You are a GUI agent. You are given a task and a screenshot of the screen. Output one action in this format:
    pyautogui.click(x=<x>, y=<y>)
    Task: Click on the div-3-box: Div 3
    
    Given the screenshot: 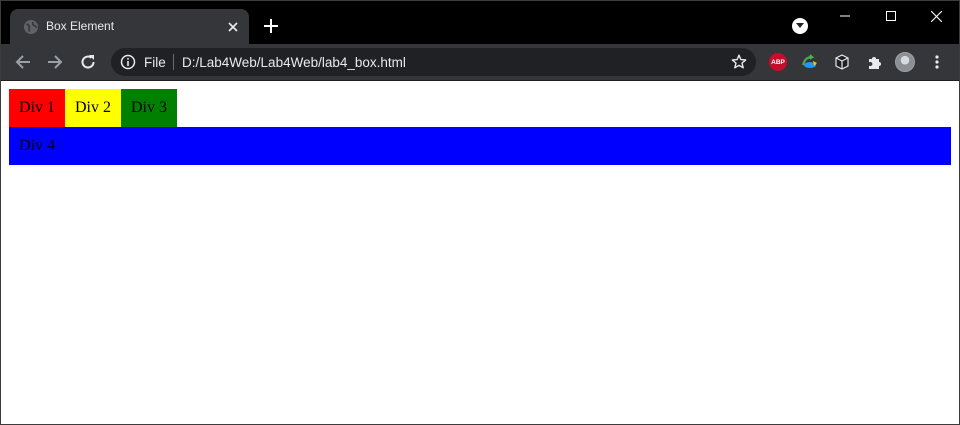 What is the action you would take?
    pyautogui.click(x=149, y=108)
    